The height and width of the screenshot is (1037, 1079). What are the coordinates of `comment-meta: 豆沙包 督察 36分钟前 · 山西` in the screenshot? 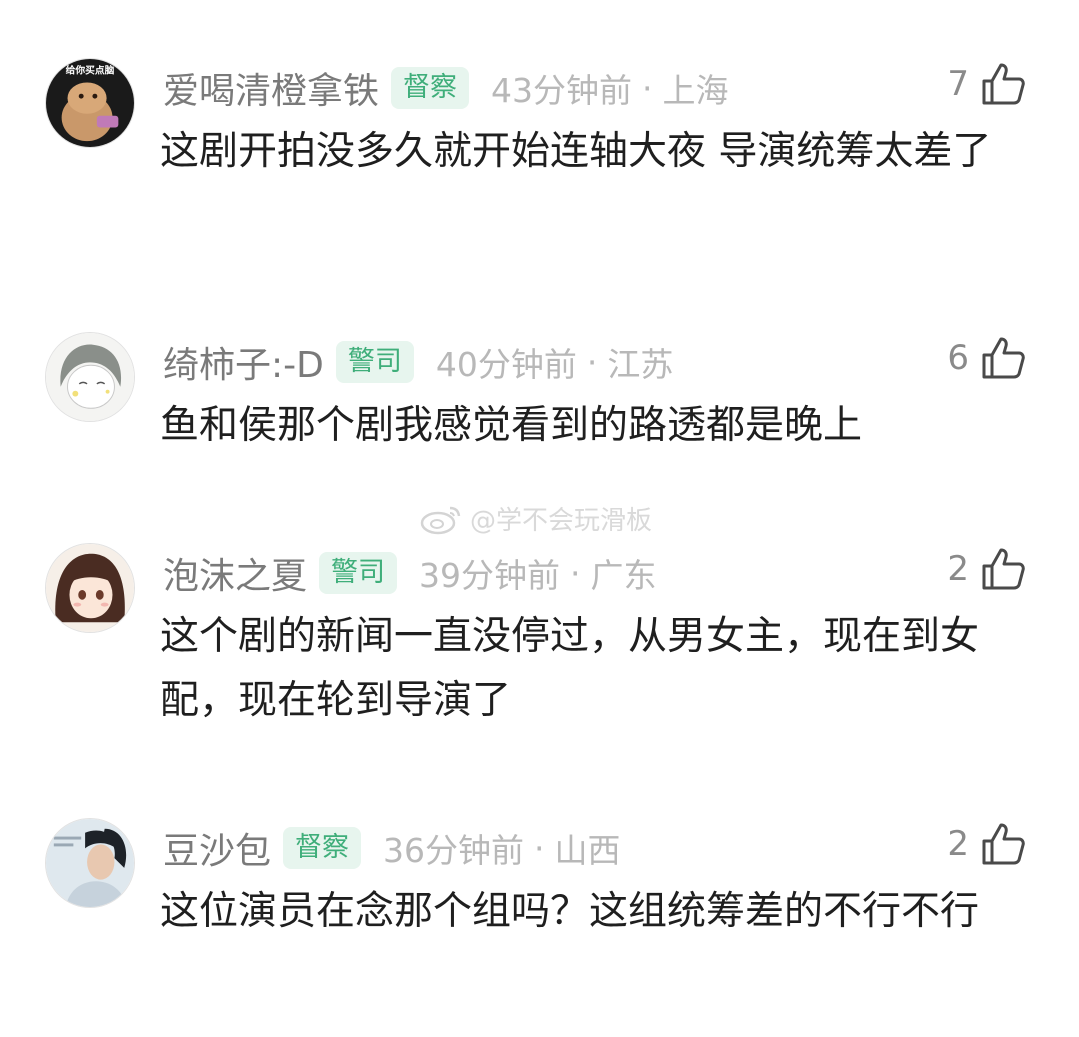 It's located at (392, 848).